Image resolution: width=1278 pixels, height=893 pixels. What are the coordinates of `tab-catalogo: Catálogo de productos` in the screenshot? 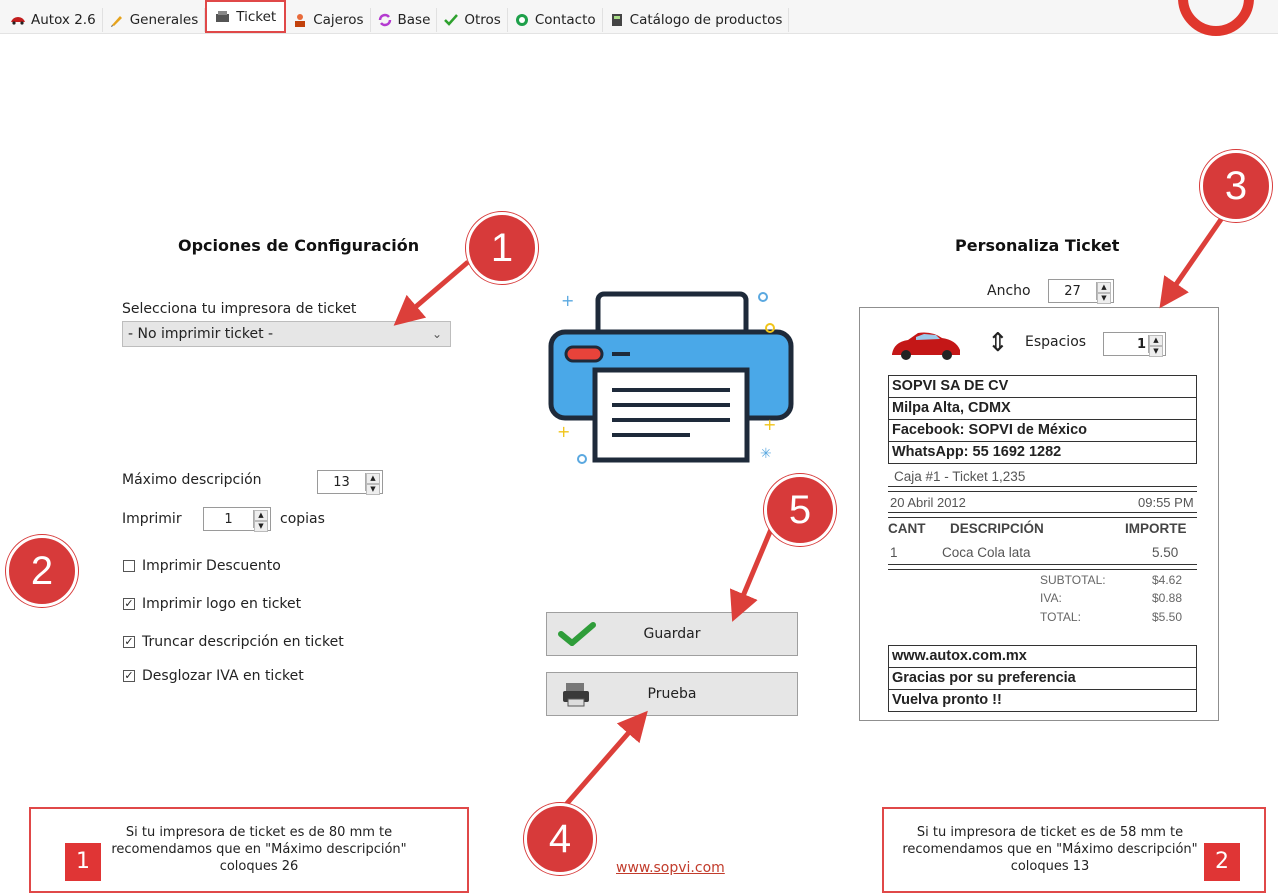 It's located at (696, 19).